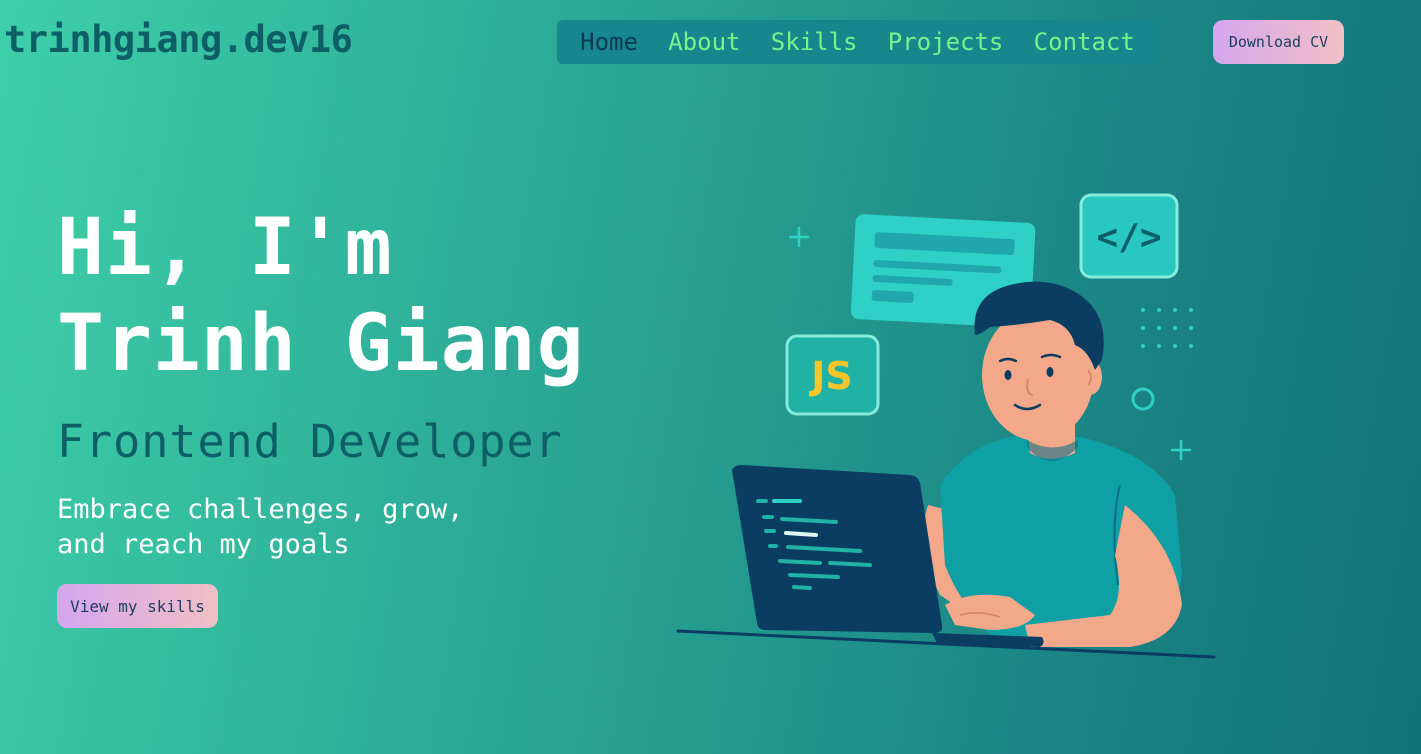 Image resolution: width=1421 pixels, height=754 pixels. I want to click on nav-contact: Contact, so click(1084, 42).